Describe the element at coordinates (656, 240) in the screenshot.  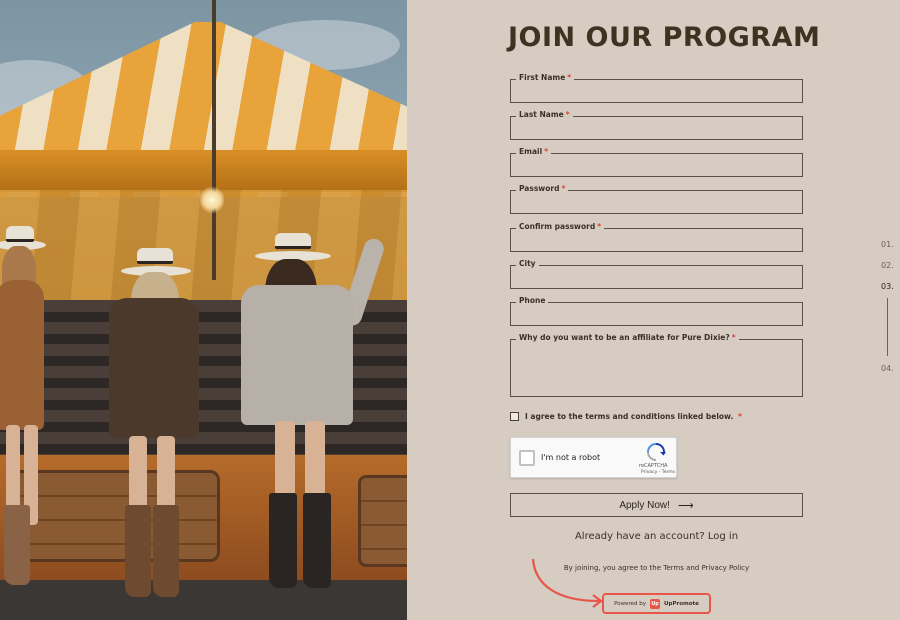
I see `confirm-password-input` at that location.